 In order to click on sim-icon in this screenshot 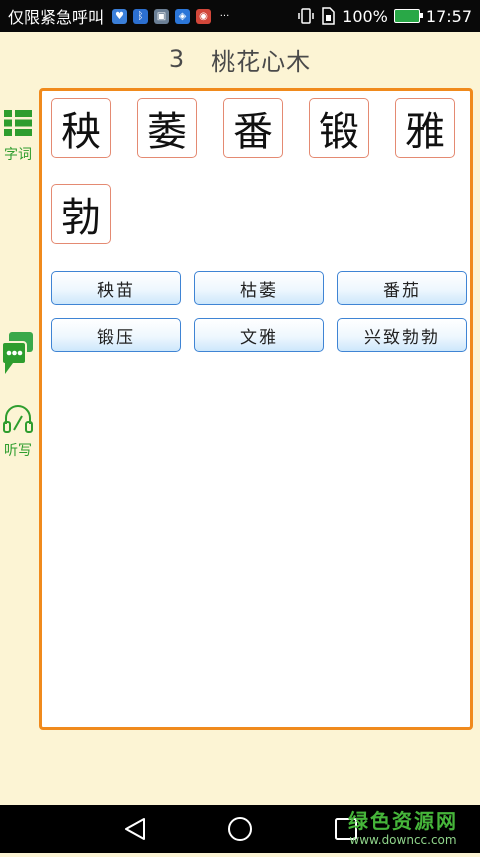, I will do `click(328, 16)`.